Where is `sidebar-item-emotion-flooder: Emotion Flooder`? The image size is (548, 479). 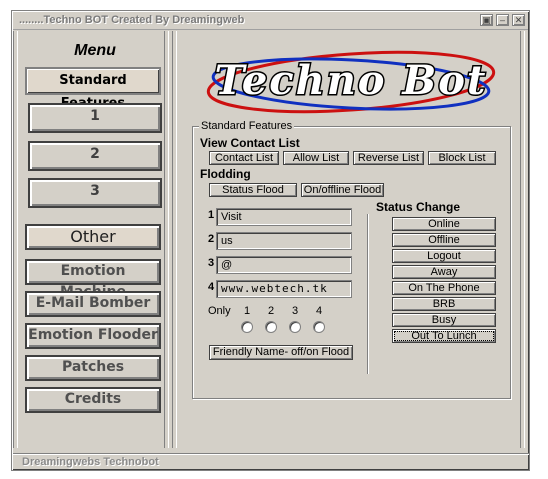
sidebar-item-emotion-flooder: Emotion Flooder is located at coordinates (93, 336).